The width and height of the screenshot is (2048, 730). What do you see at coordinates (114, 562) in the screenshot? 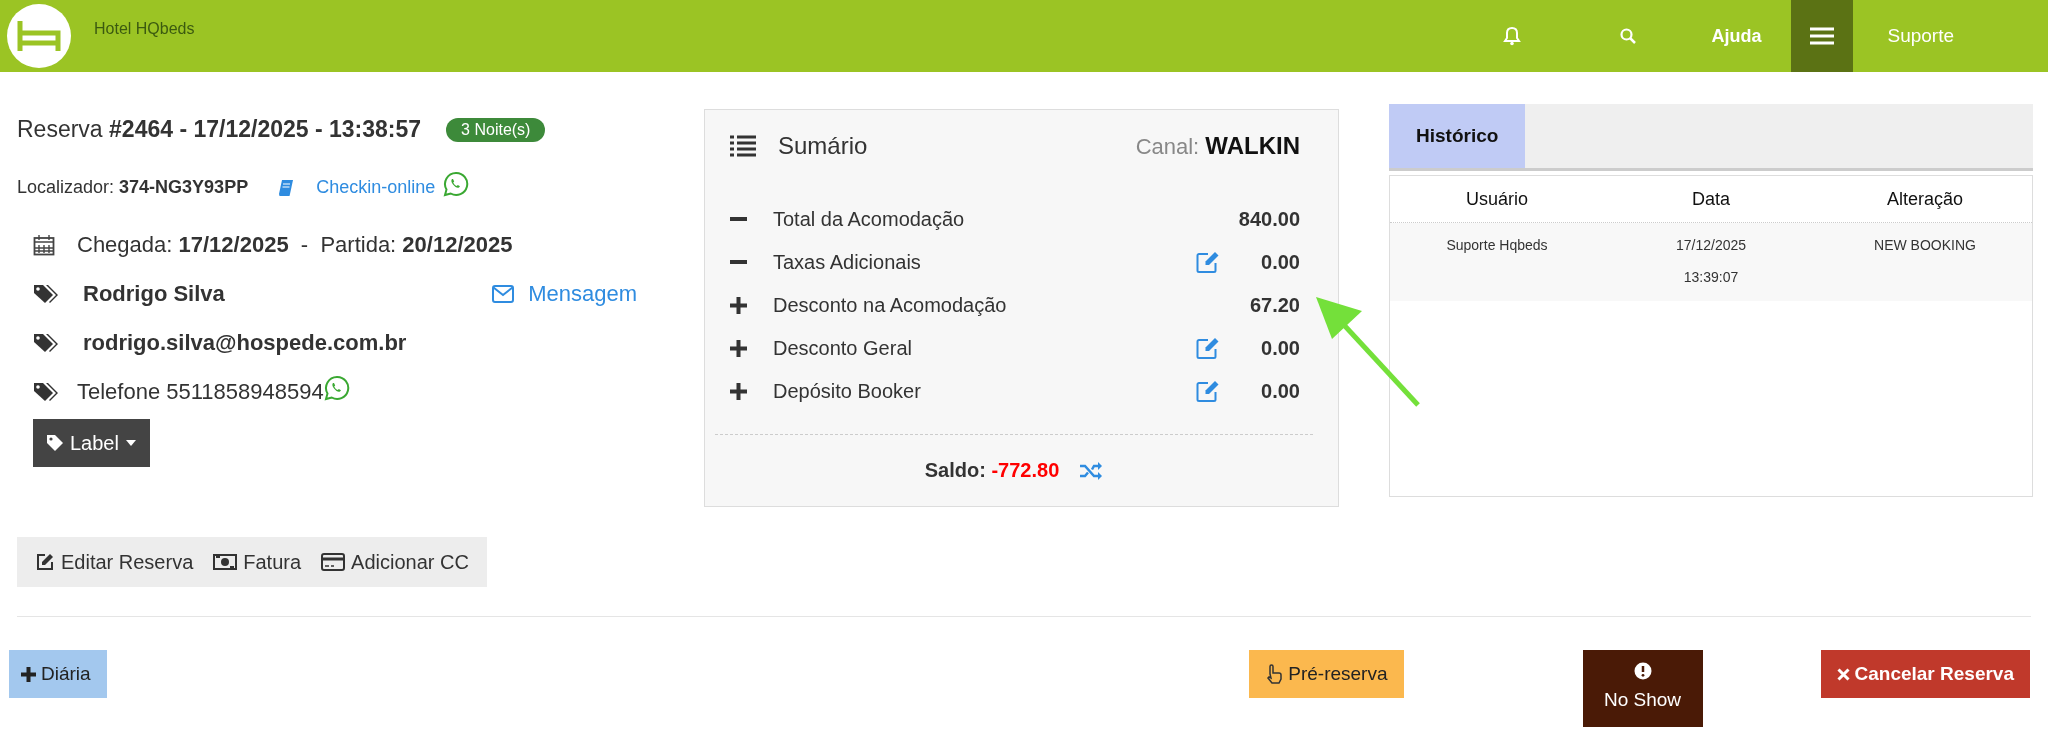
I see `edit-button: Editar Reserva` at bounding box center [114, 562].